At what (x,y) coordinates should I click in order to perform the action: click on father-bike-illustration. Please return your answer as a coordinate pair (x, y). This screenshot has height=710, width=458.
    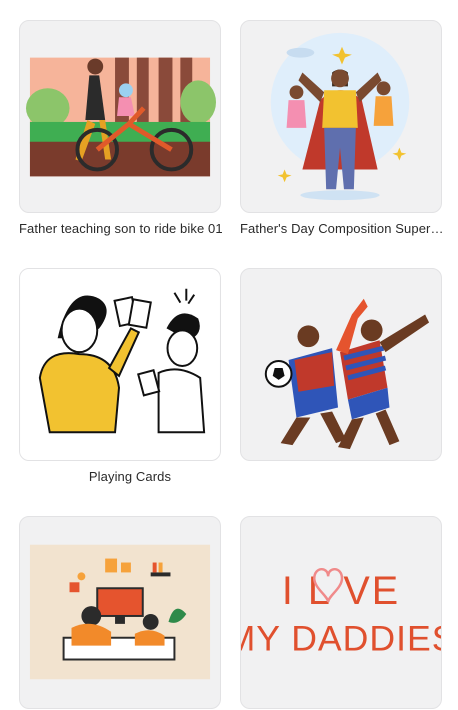
    Looking at the image, I should click on (120, 117).